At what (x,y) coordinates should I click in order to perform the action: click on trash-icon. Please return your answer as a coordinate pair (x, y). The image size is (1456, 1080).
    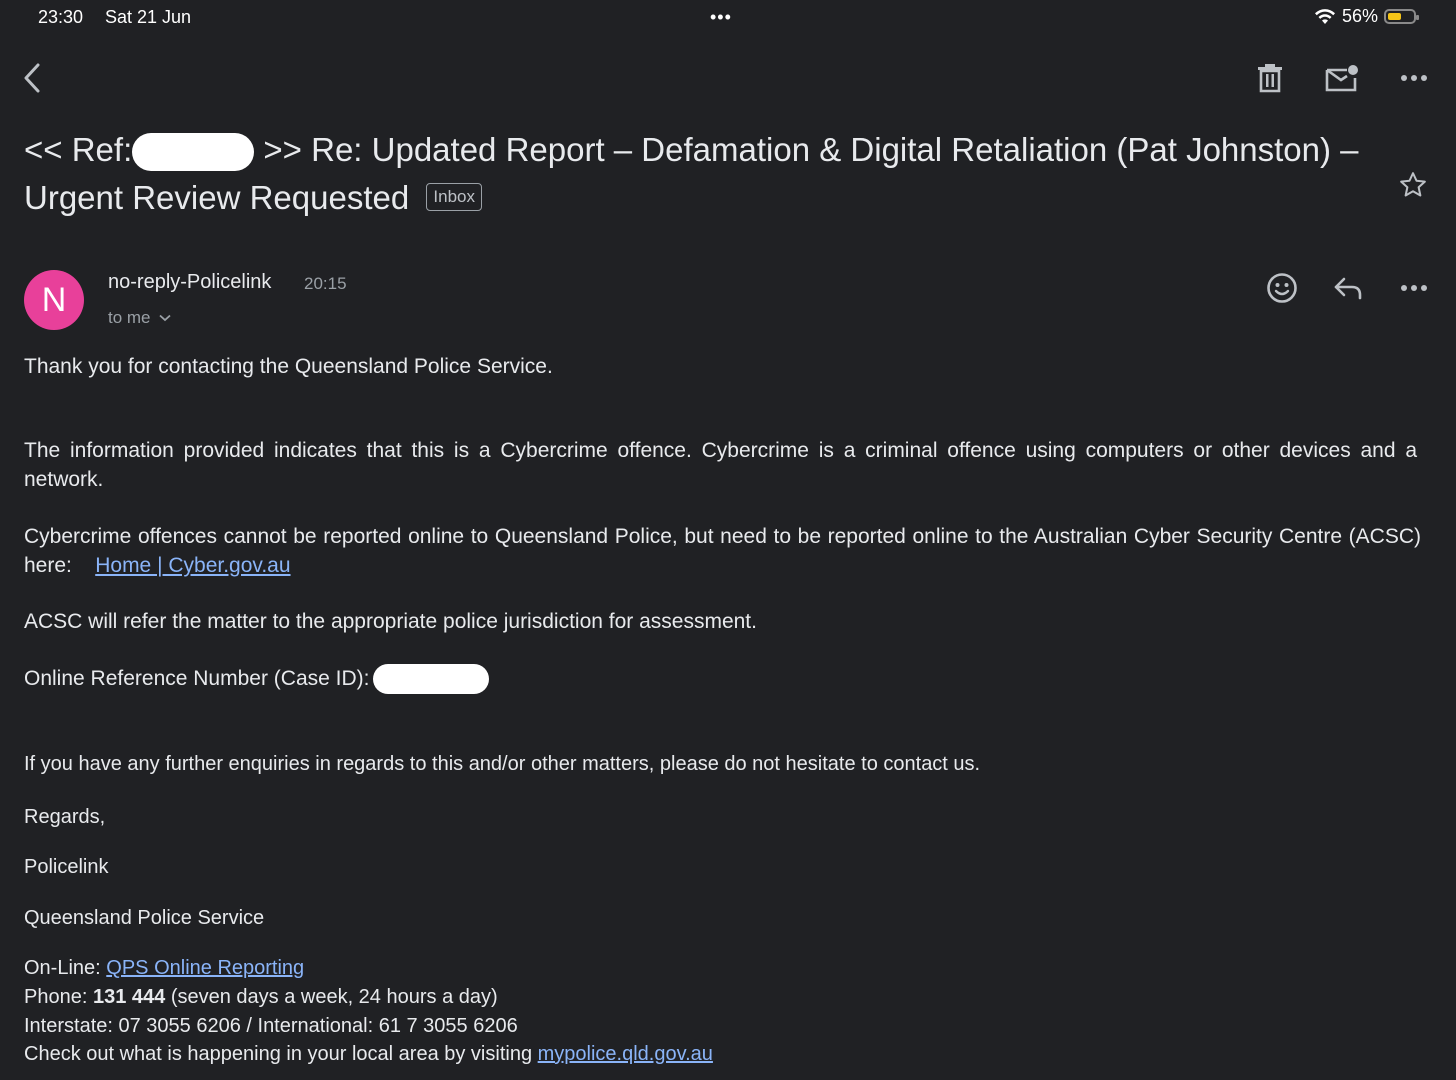
    Looking at the image, I should click on (1270, 78).